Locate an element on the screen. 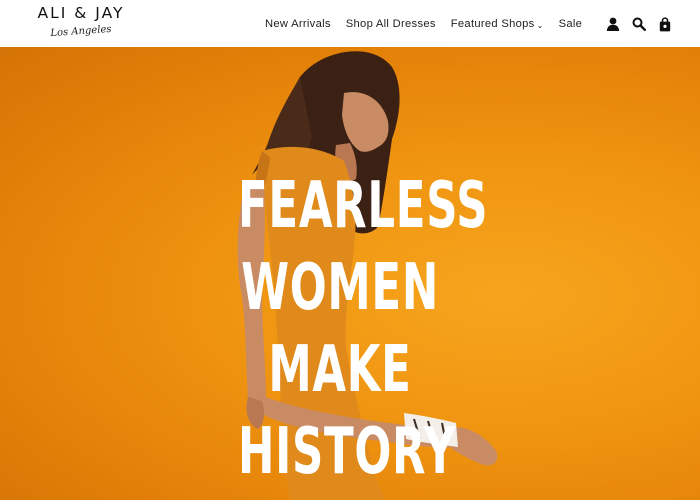 This screenshot has width=700, height=500. nav-item-shop-all-dresses: Shop All Dresses is located at coordinates (391, 24).